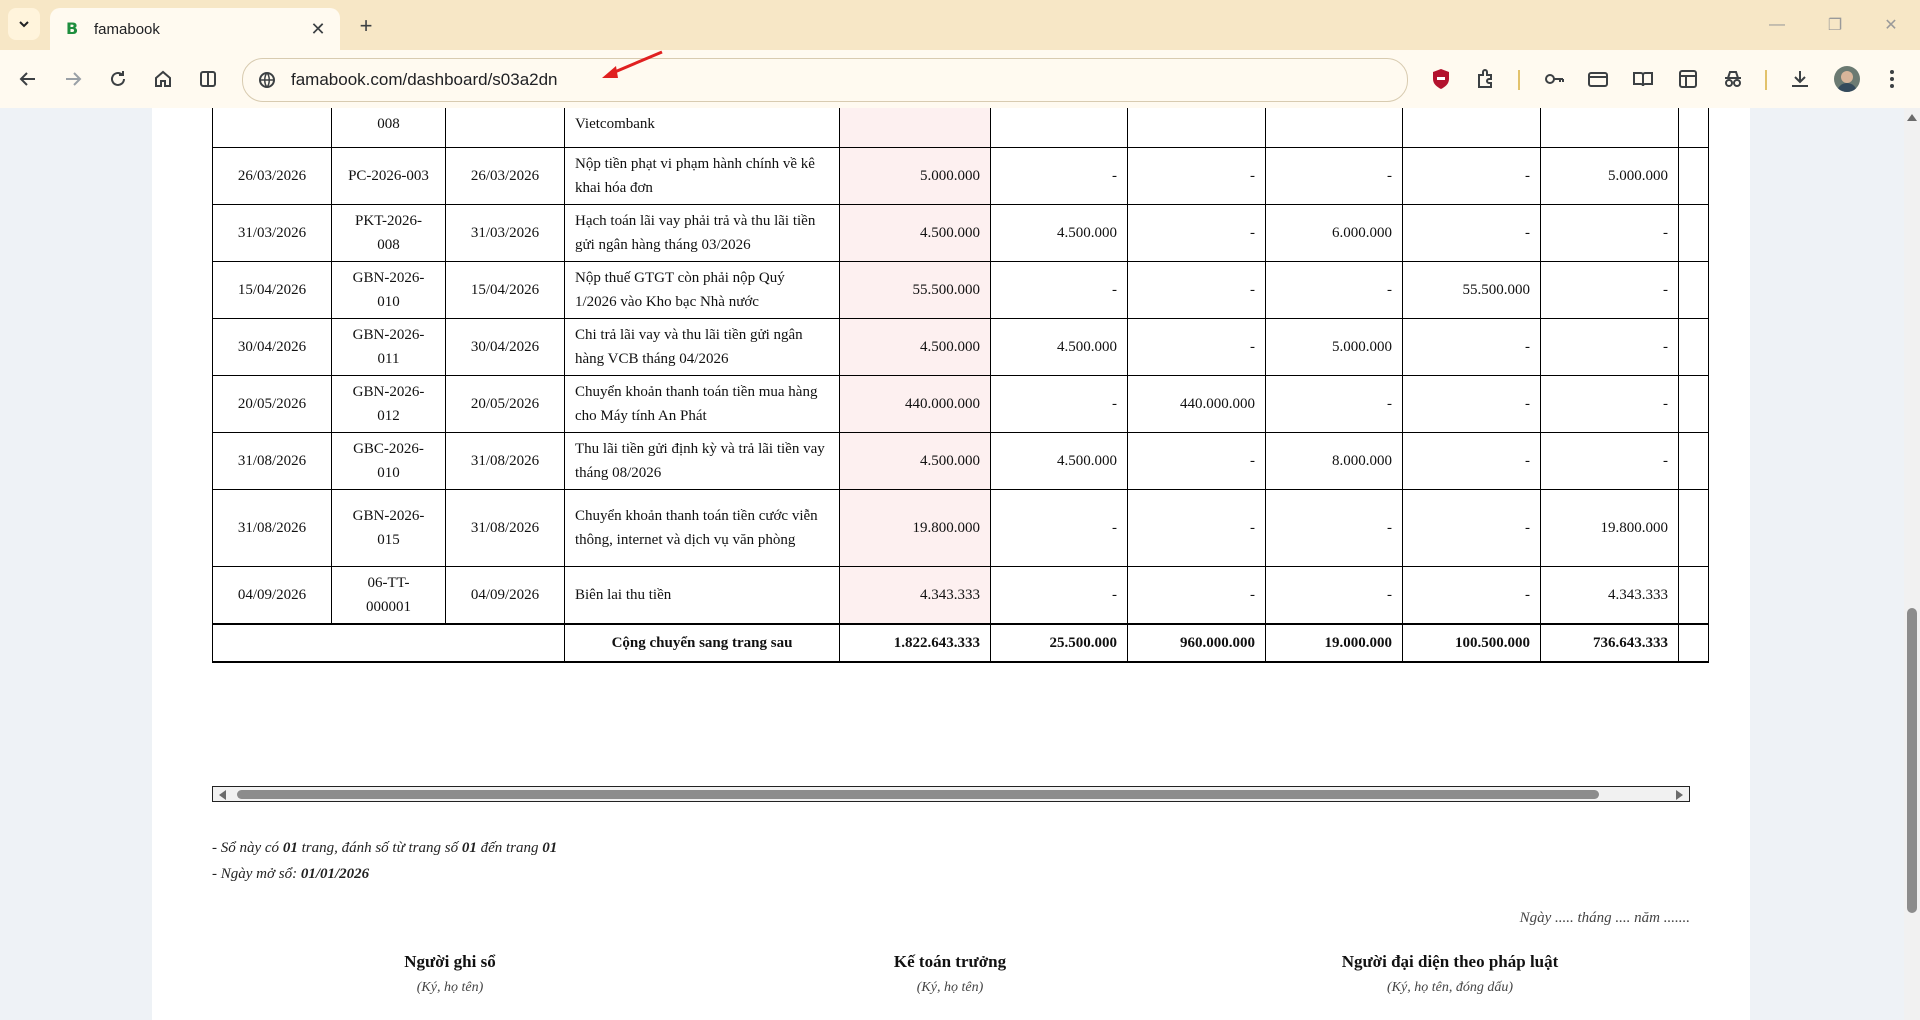  I want to click on vertical-scroll-thumb, so click(1912, 760).